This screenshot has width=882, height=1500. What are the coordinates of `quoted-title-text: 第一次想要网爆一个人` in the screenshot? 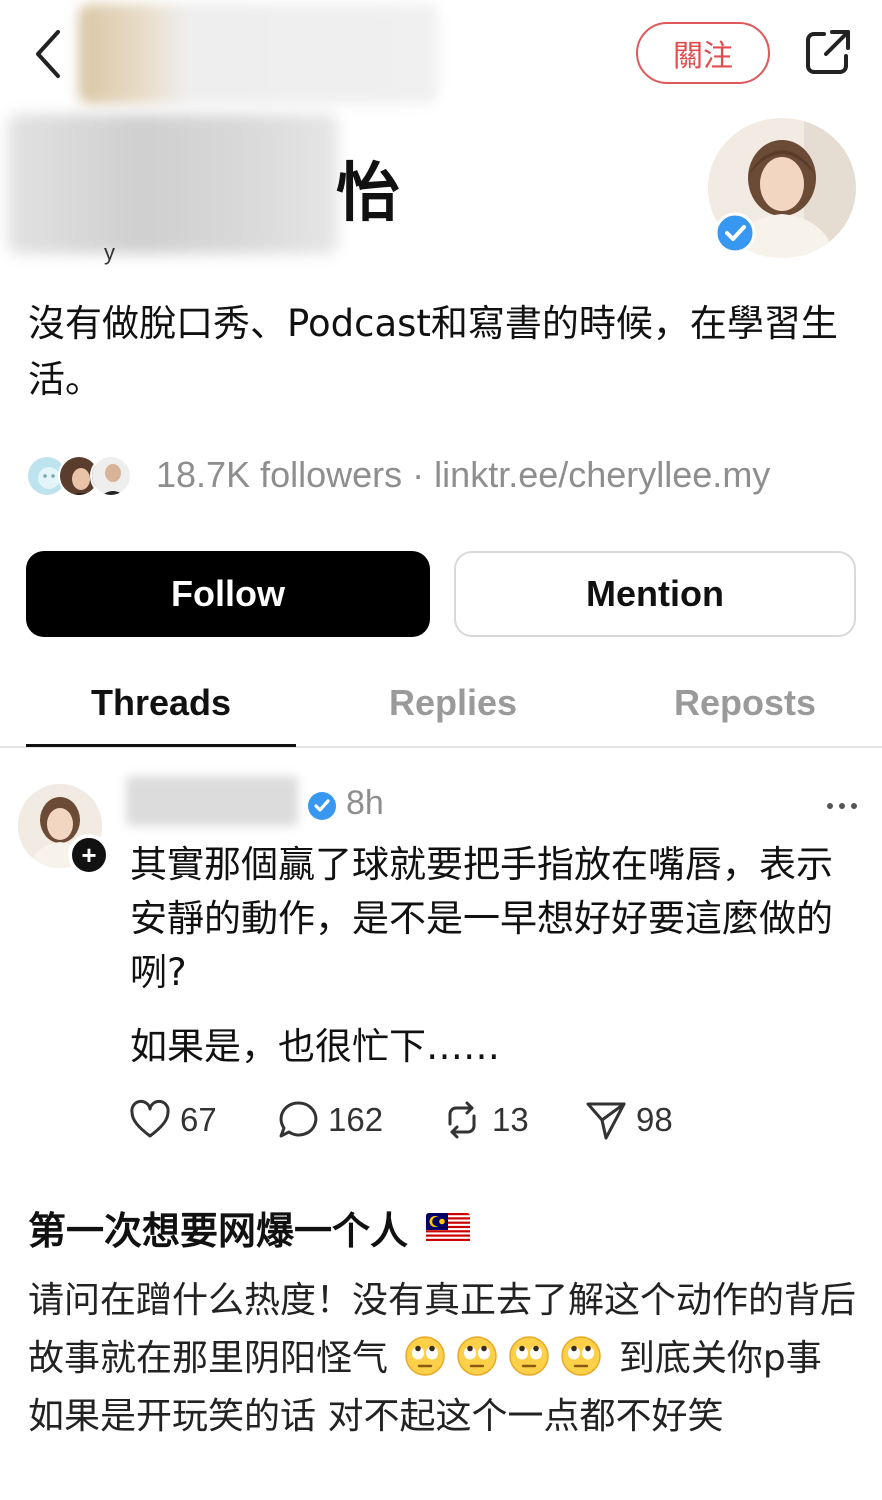 It's located at (218, 1231).